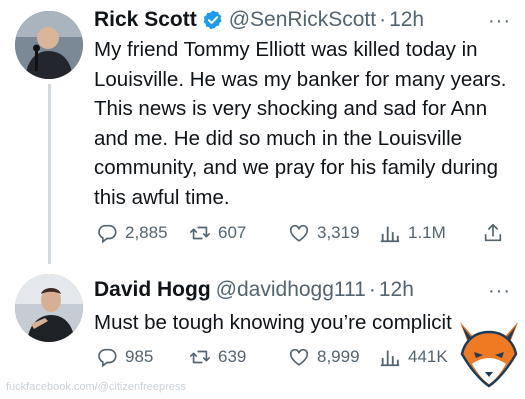 Image resolution: width=525 pixels, height=399 pixels. I want to click on repost-button: 607, so click(217, 233).